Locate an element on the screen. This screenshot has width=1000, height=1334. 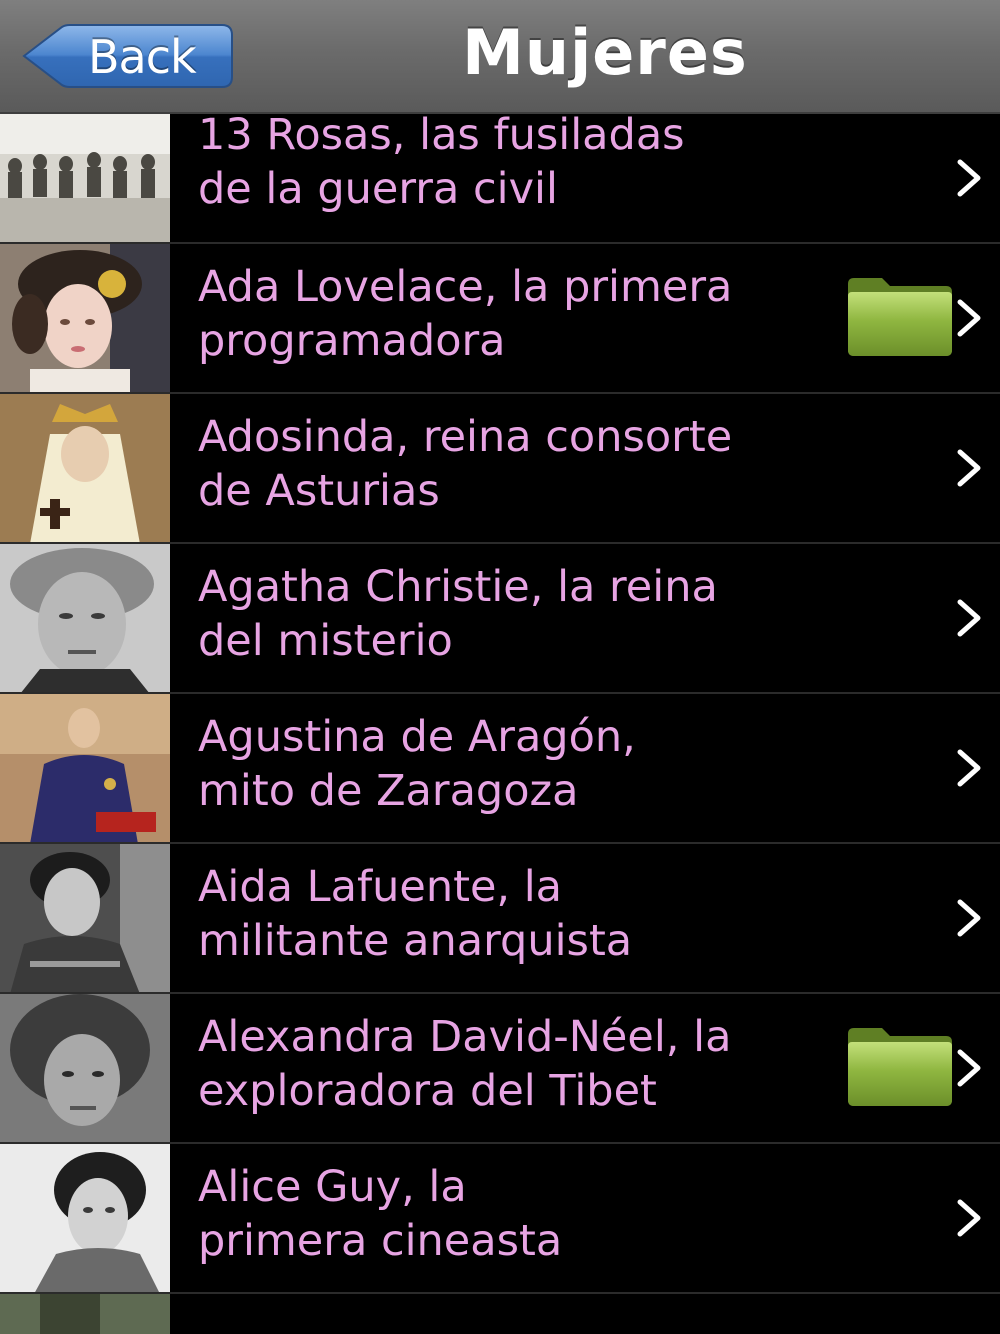
list-item: Adosinda, reina consorte de Asturias is located at coordinates (500, 469).